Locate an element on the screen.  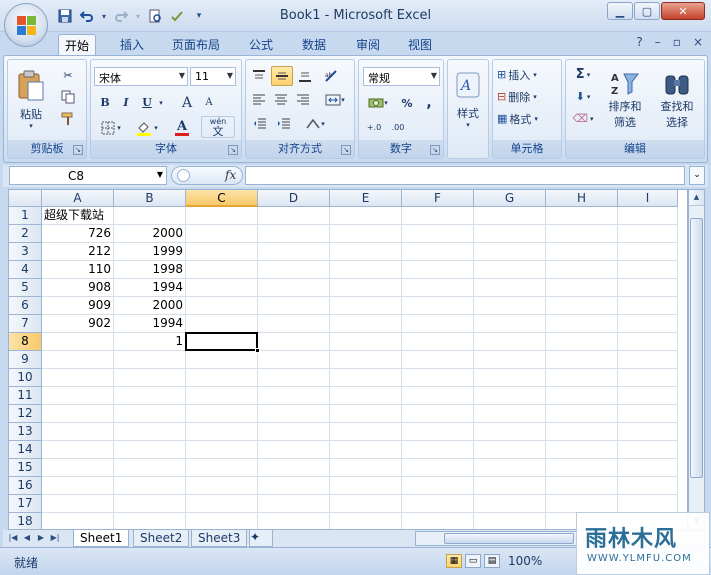
formula-input is located at coordinates (465, 175).